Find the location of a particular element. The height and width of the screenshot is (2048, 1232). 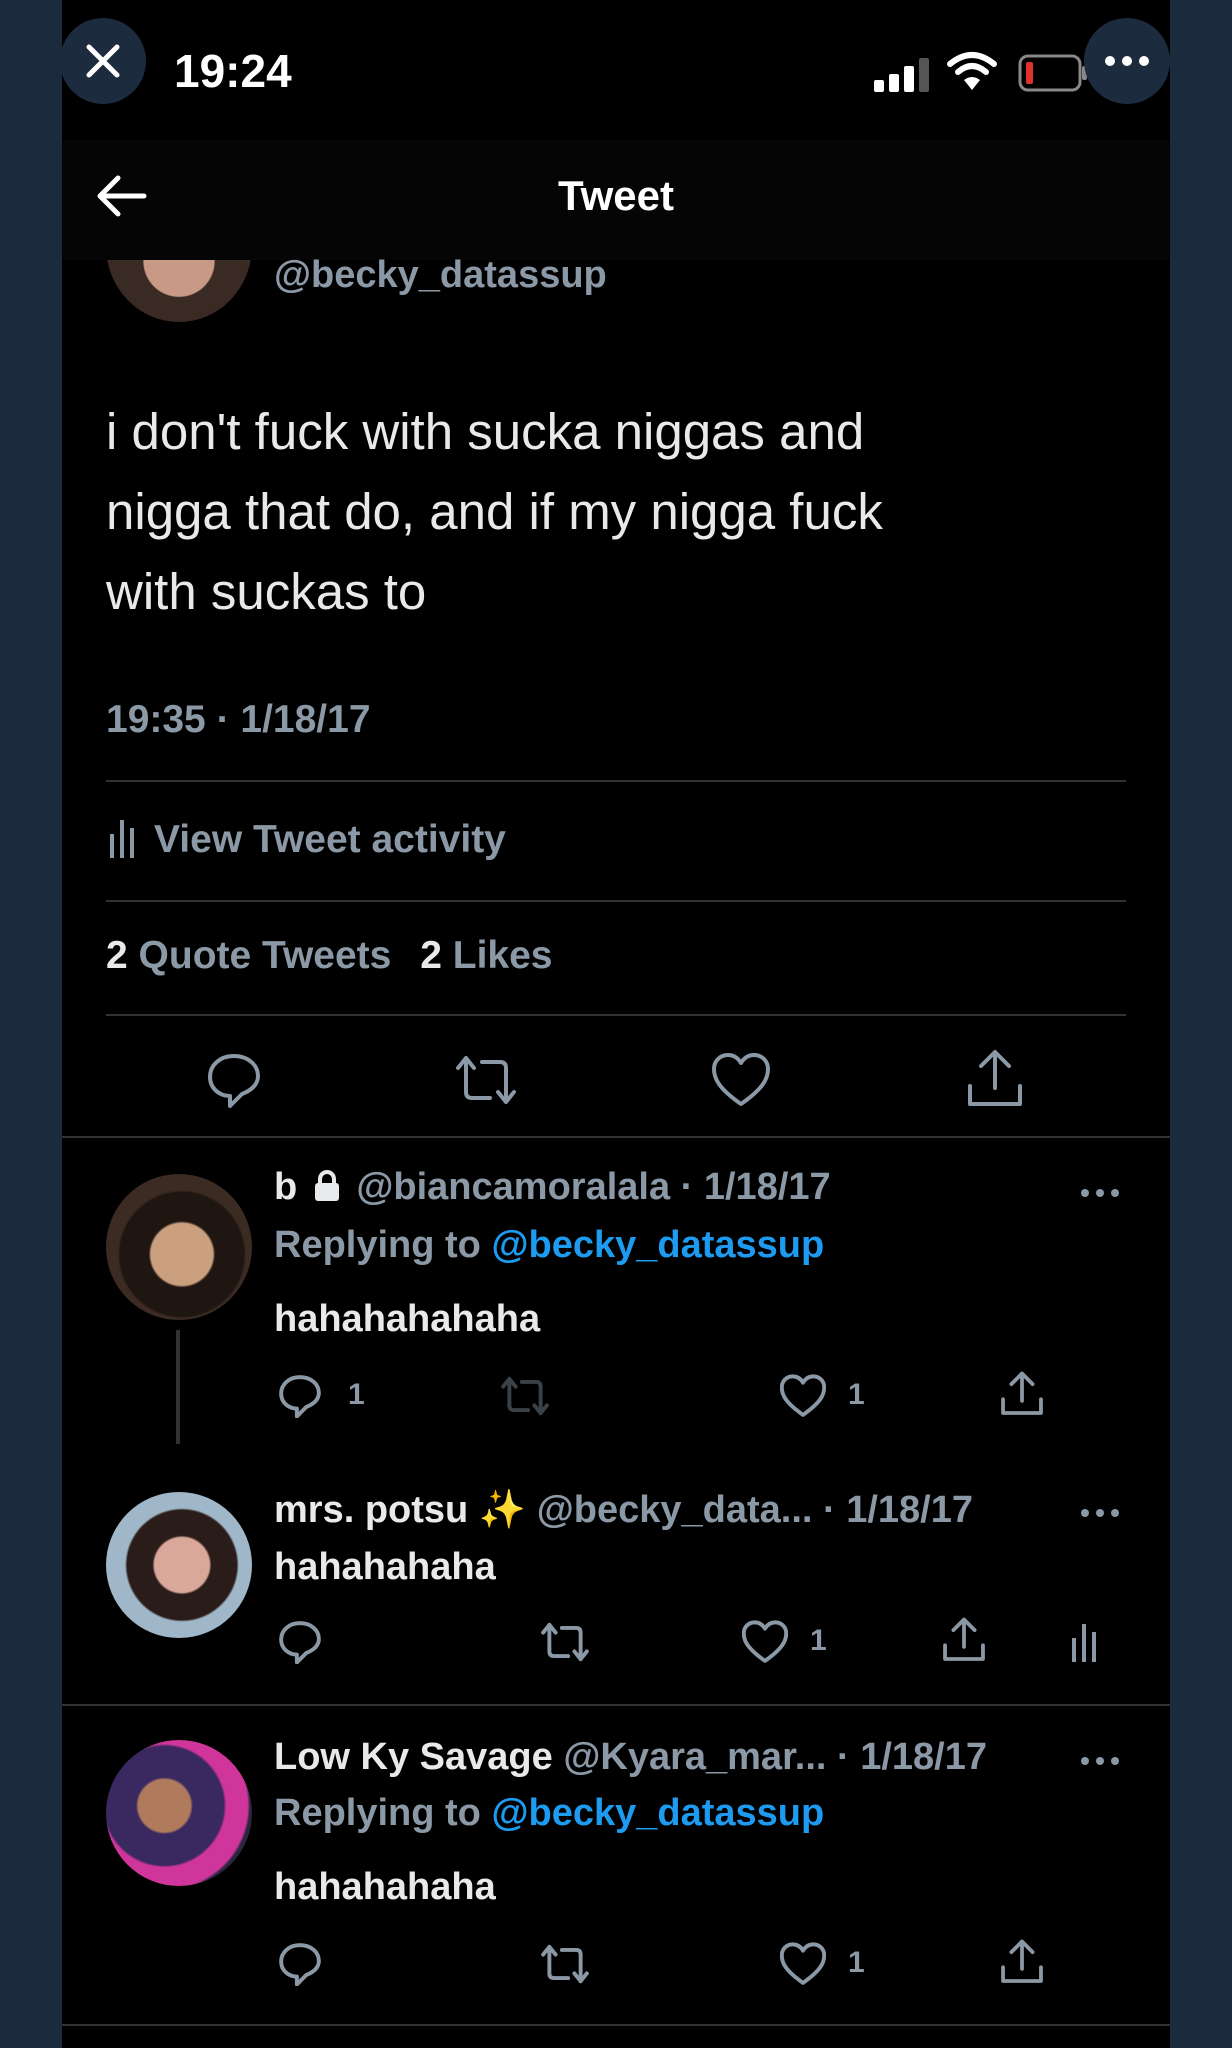

close-button is located at coordinates (103, 61).